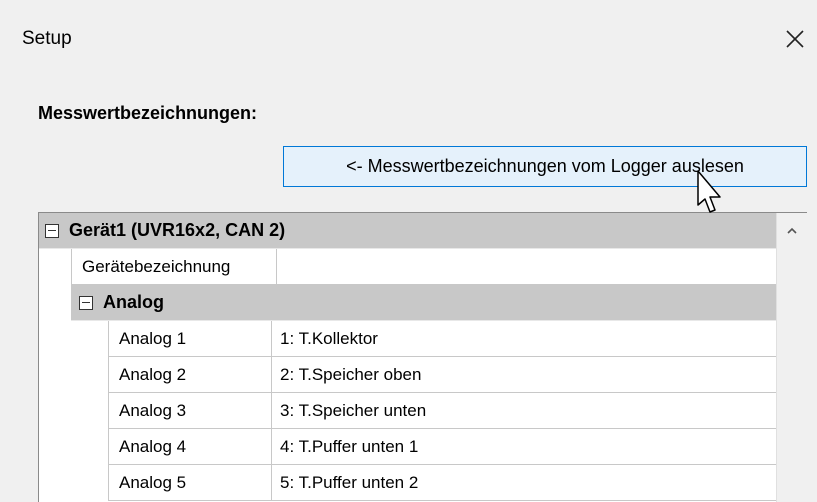 This screenshot has width=817, height=502. Describe the element at coordinates (148, 113) in the screenshot. I see `section-label: Messwertbezeichnungen:` at that location.